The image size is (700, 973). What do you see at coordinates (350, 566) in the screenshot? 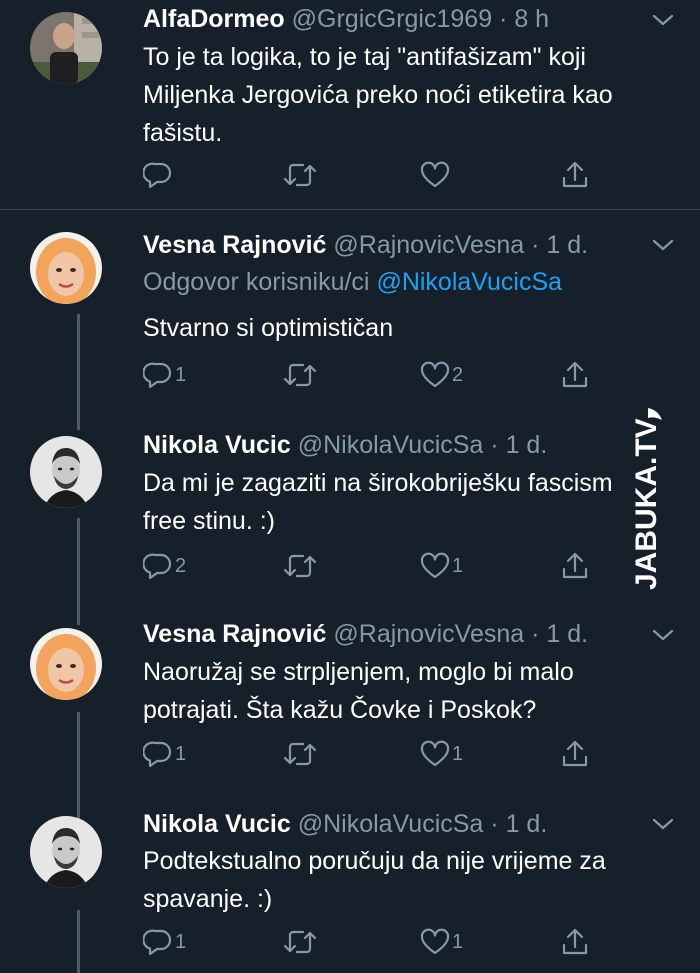
I see `tweet-actions: 2 1` at bounding box center [350, 566].